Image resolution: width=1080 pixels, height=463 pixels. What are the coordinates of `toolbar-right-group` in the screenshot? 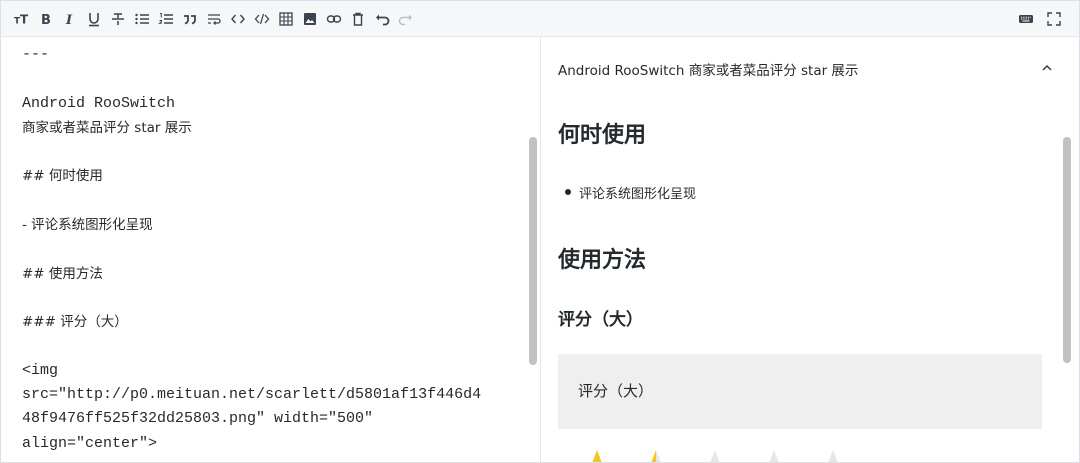 It's located at (1037, 19).